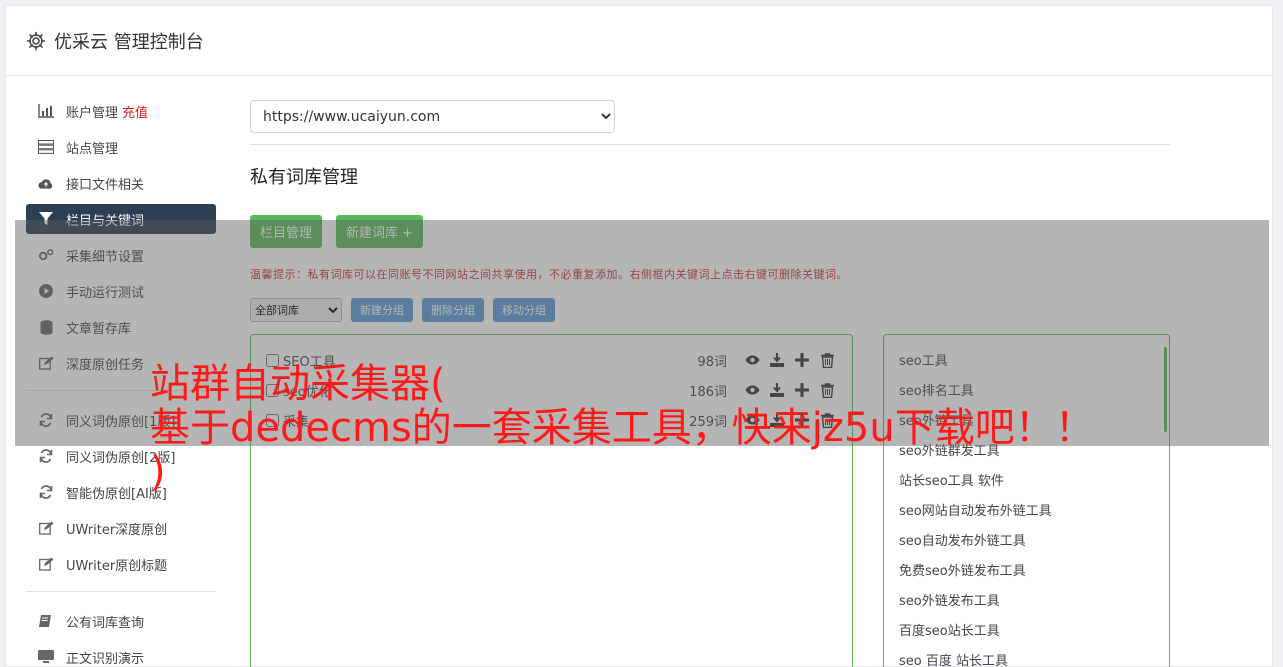 The height and width of the screenshot is (667, 1283). Describe the element at coordinates (46, 111) in the screenshot. I see `bar-chart-icon` at that location.